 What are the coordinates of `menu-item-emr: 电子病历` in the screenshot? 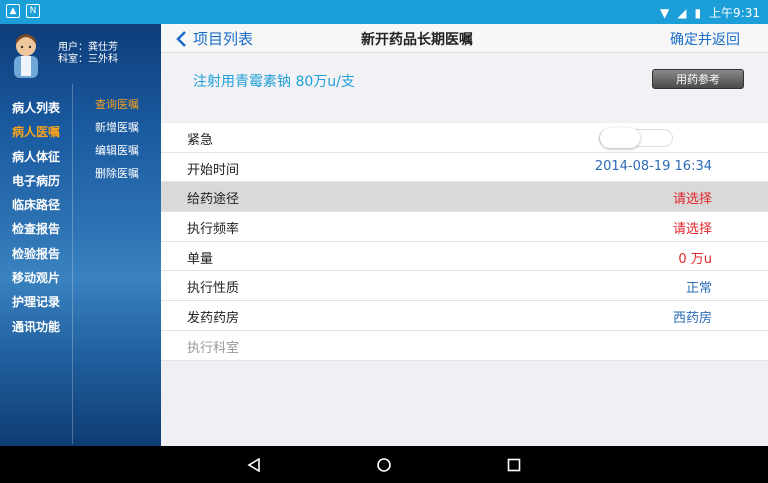 It's located at (36, 181).